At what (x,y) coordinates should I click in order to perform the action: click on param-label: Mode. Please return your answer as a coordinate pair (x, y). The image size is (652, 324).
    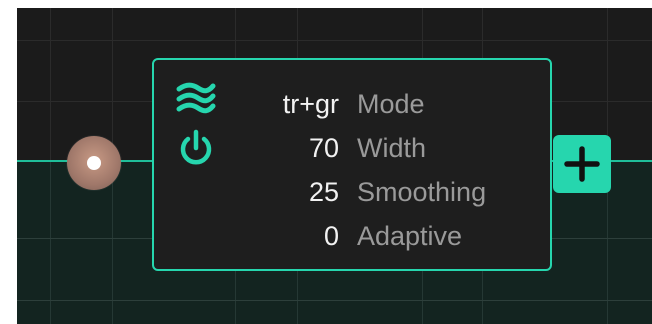
    Looking at the image, I should click on (391, 104).